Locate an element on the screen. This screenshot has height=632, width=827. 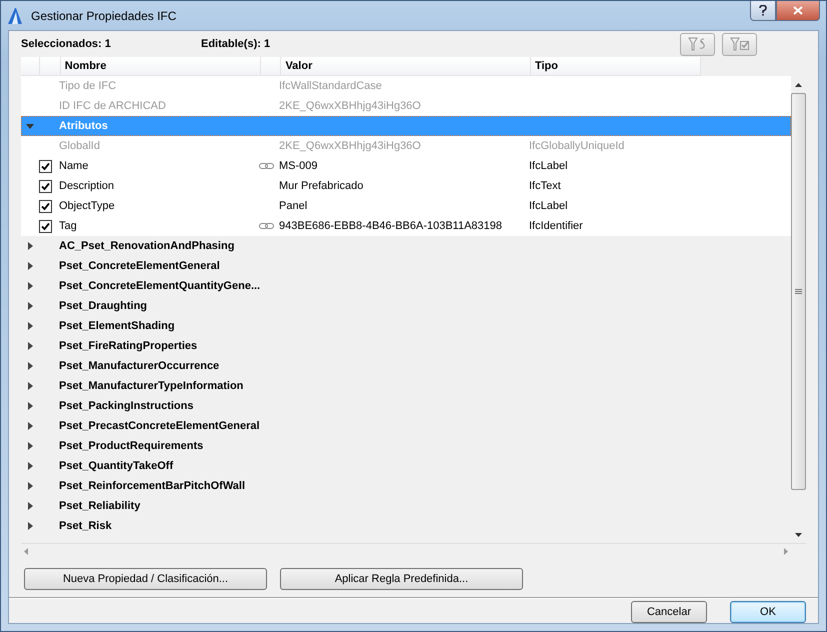
column-header: Tipo is located at coordinates (544, 66).